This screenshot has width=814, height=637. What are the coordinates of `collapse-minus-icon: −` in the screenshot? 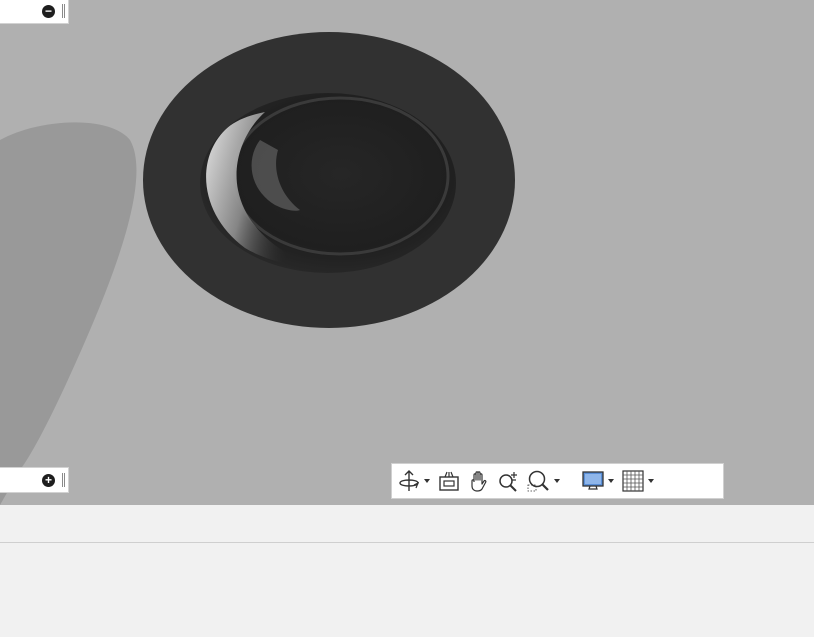 It's located at (48, 11).